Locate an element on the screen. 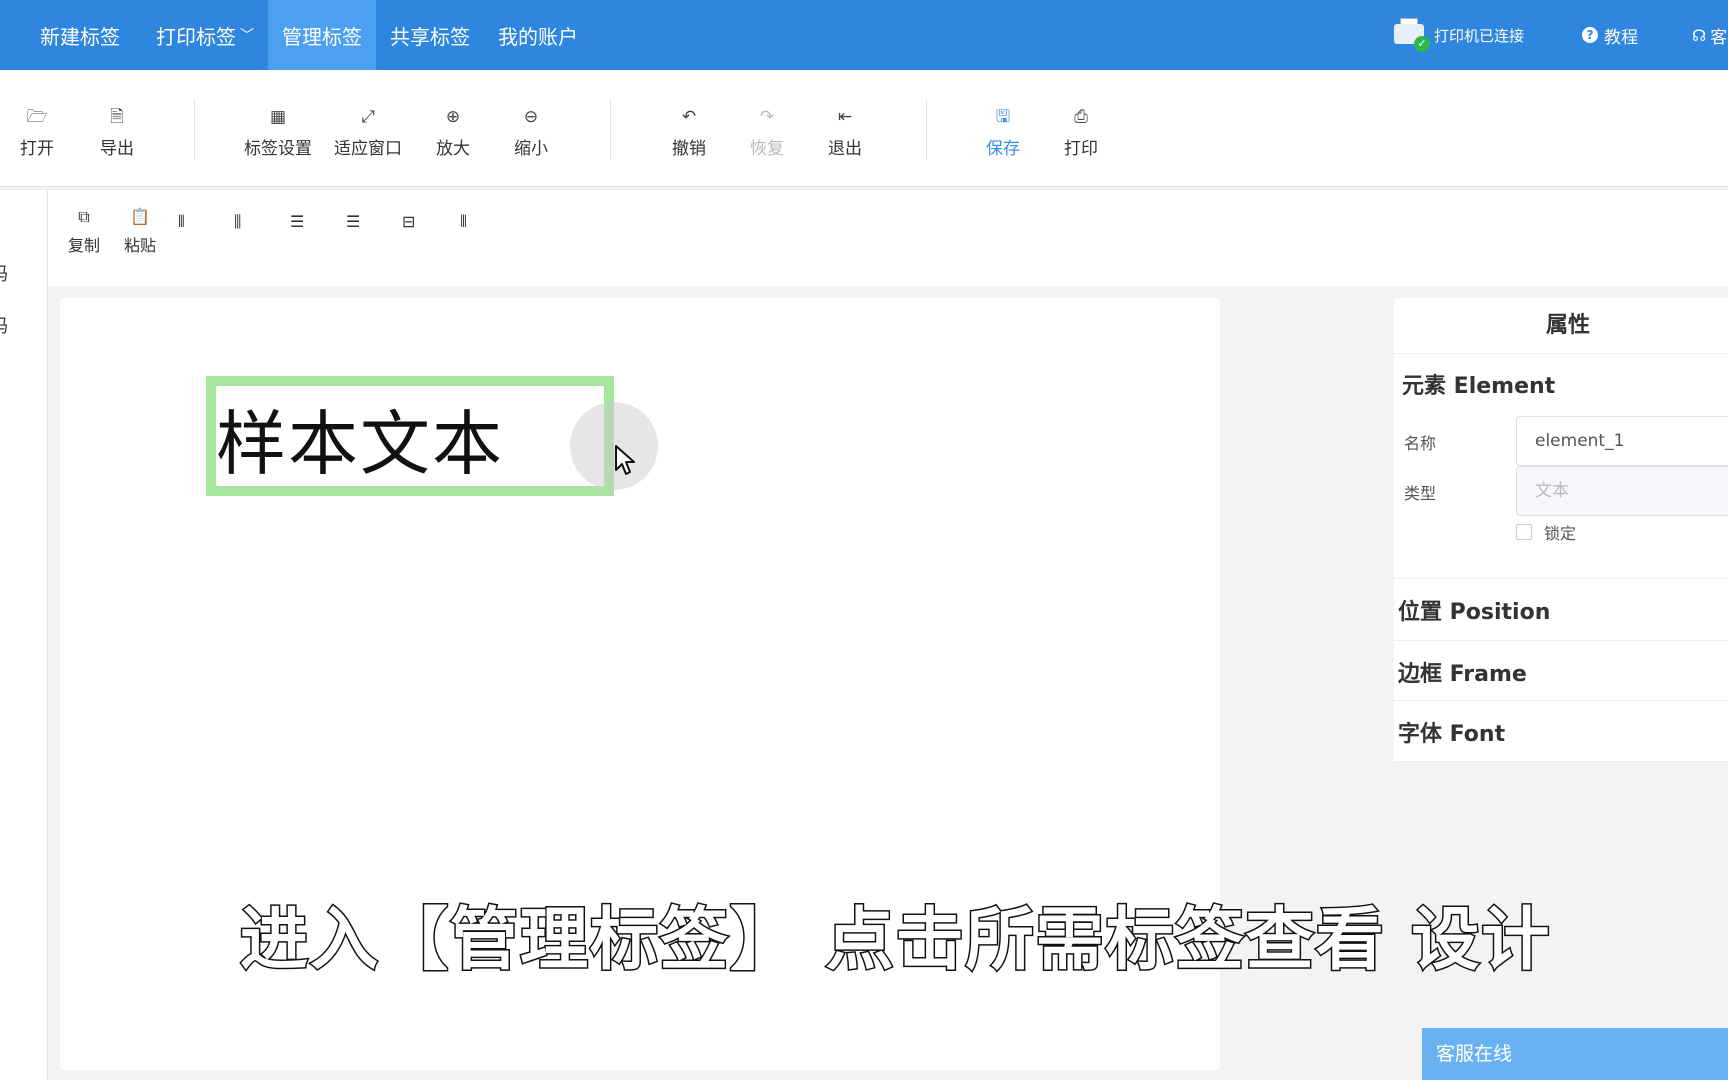  zoom-out-icon: ⊖ is located at coordinates (531, 117).